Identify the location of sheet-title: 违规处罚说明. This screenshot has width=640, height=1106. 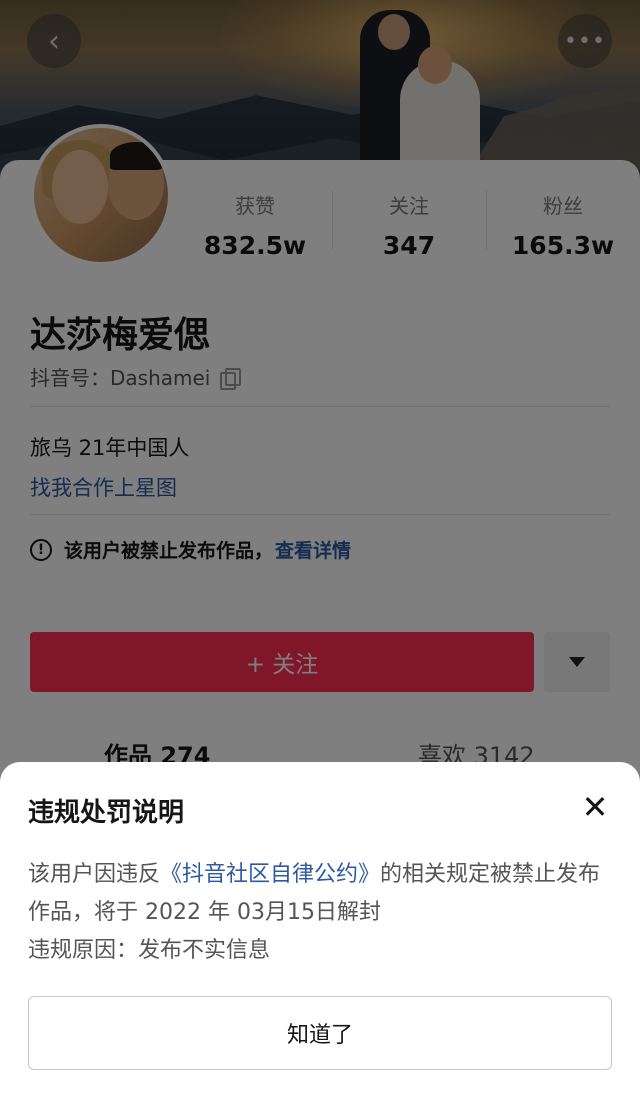
(106, 813).